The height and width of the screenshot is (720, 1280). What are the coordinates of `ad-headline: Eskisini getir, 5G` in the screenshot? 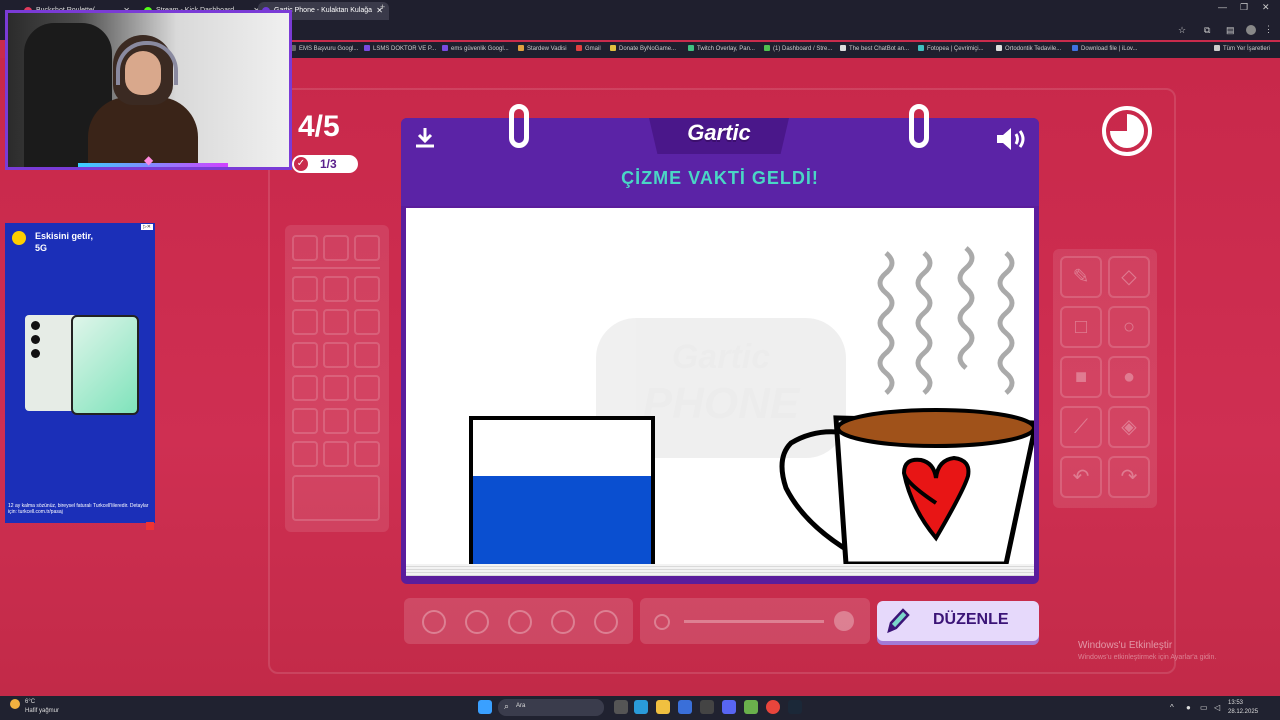 It's located at (64, 242).